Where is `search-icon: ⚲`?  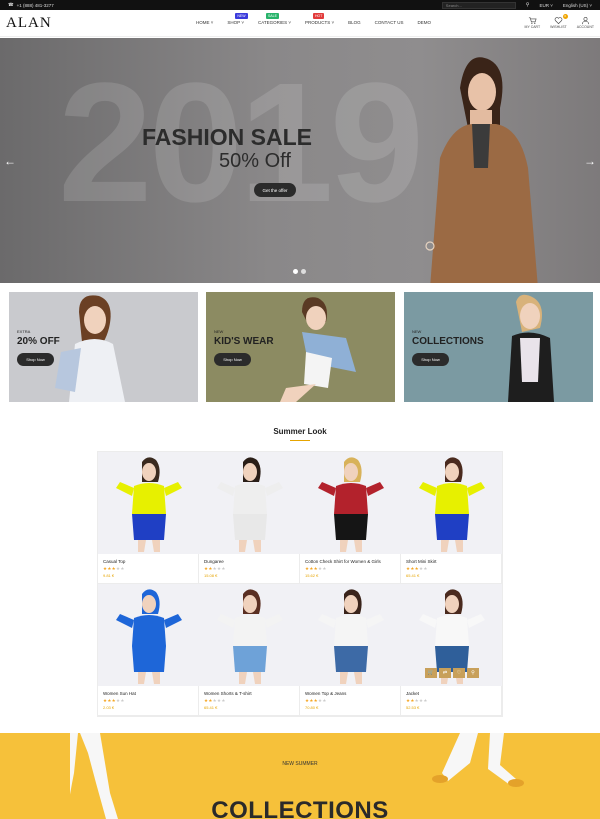 search-icon: ⚲ is located at coordinates (528, 5).